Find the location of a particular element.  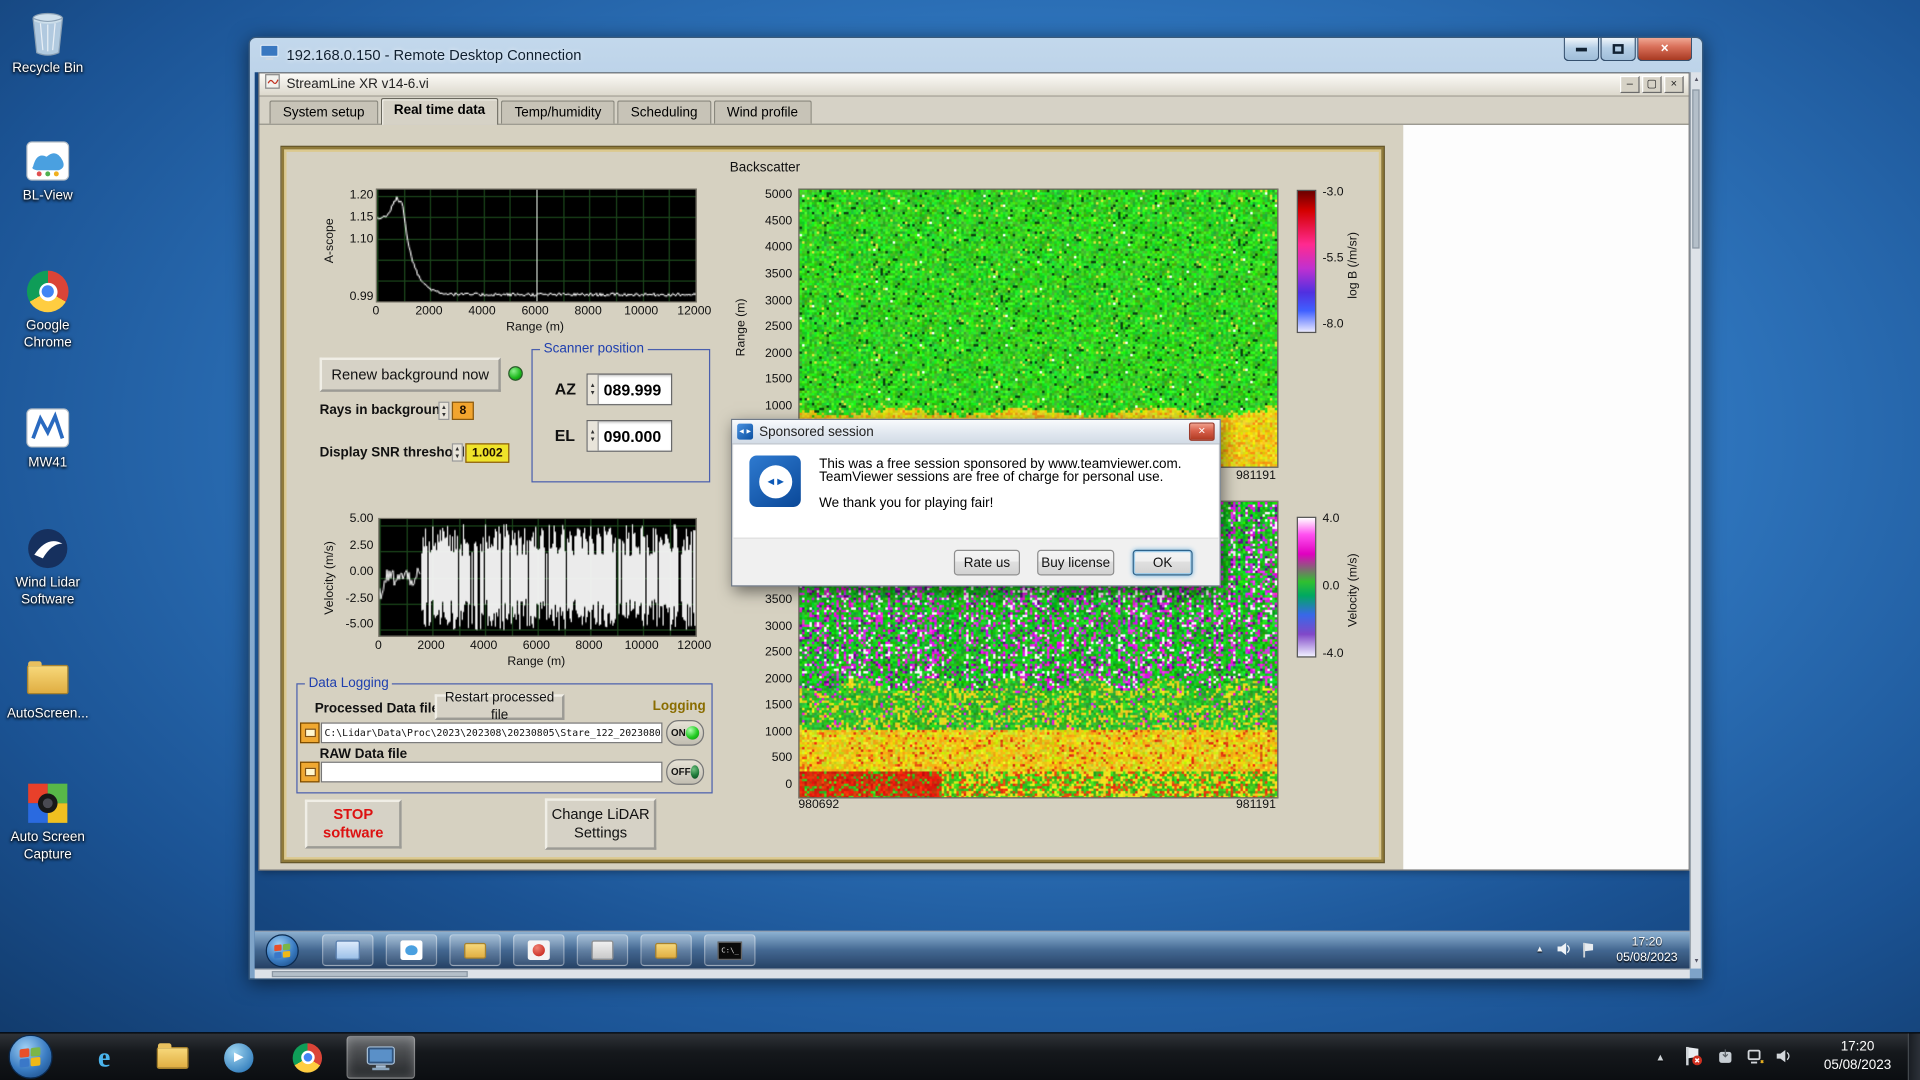

rays-value-field: 8 is located at coordinates (462, 410).